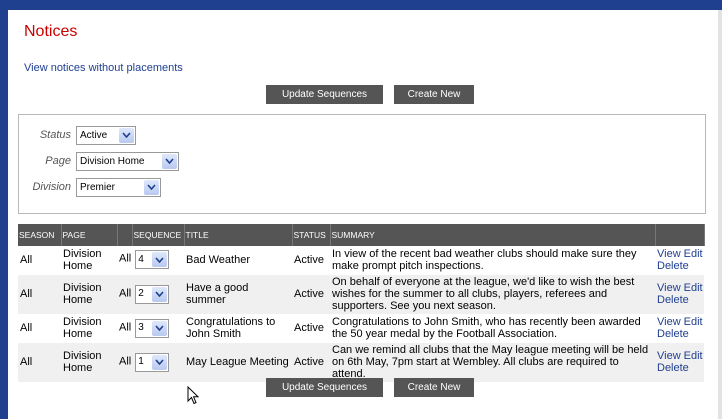 The height and width of the screenshot is (419, 722). What do you see at coordinates (311, 235) in the screenshot?
I see `col-header-status: STATUS` at bounding box center [311, 235].